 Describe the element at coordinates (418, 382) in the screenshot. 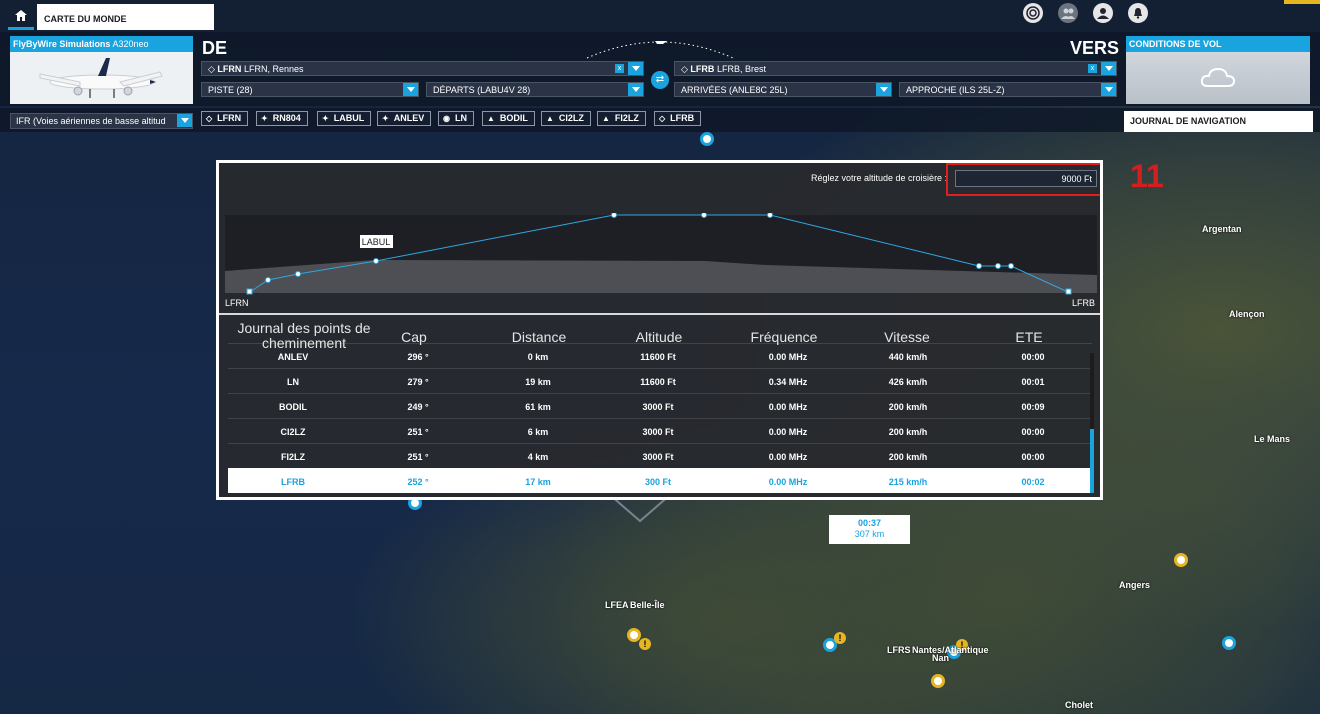

I see `cell-cap: 279 °` at that location.